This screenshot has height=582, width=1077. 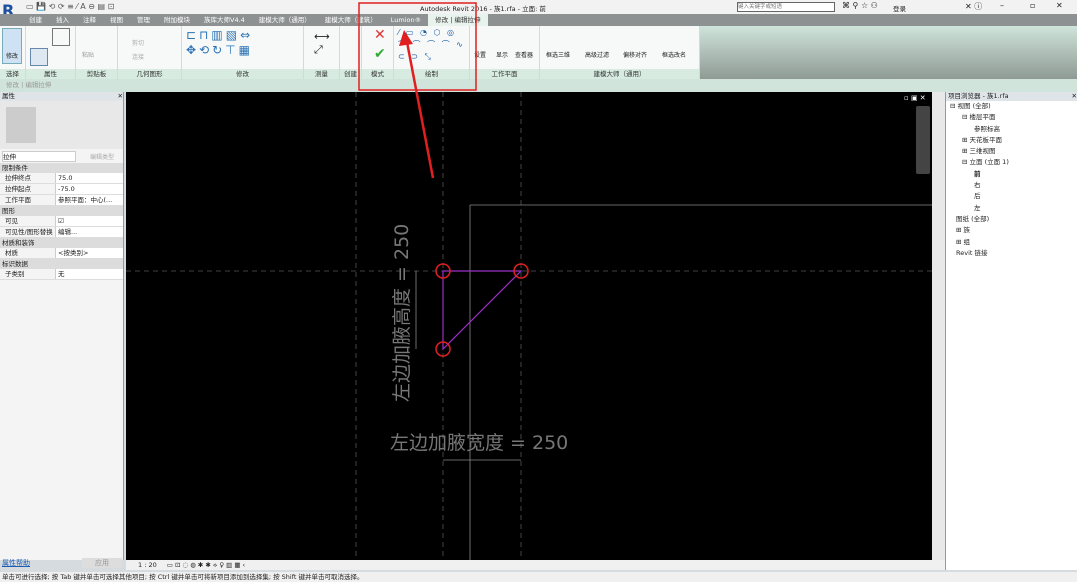 What do you see at coordinates (89, 274) in the screenshot?
I see `property-value: 无` at bounding box center [89, 274].